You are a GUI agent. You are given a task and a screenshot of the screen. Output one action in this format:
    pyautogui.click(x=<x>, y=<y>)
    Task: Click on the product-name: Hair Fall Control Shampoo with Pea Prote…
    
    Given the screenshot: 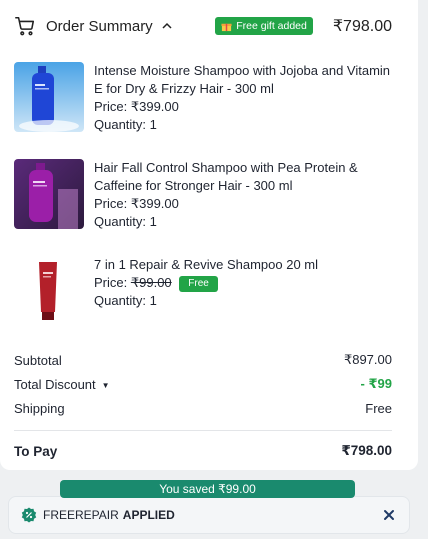 What is the action you would take?
    pyautogui.click(x=226, y=176)
    